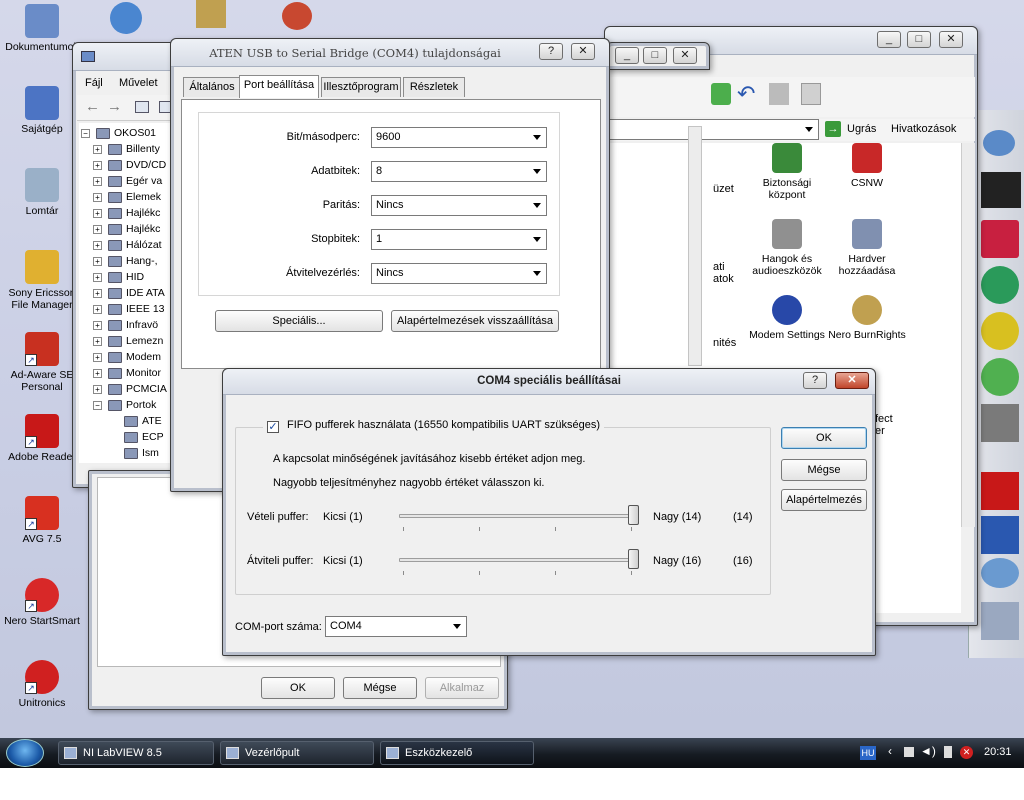 Image resolution: width=1024 pixels, height=800 pixels. I want to click on security-alert-icon: ✕, so click(966, 752).